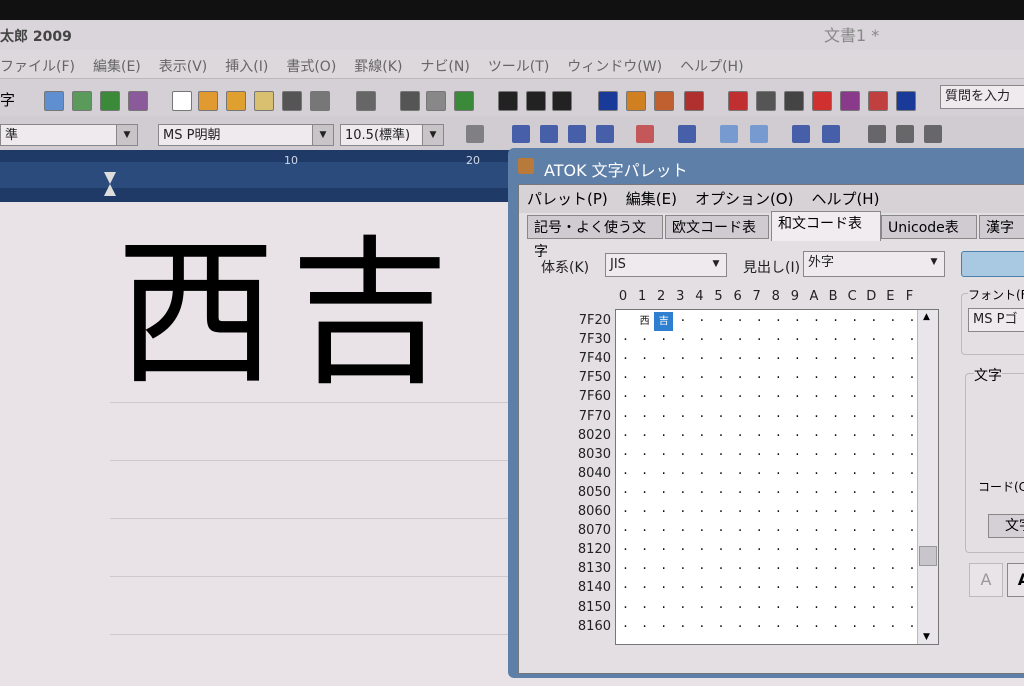  What do you see at coordinates (874, 264) in the screenshot?
I see `heading-select: 外字 ▼` at bounding box center [874, 264].